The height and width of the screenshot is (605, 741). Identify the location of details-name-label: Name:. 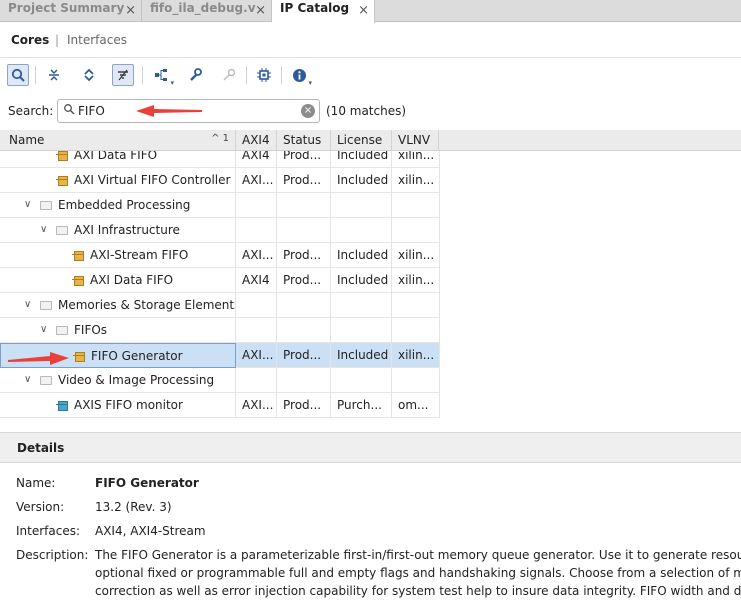
(36, 483).